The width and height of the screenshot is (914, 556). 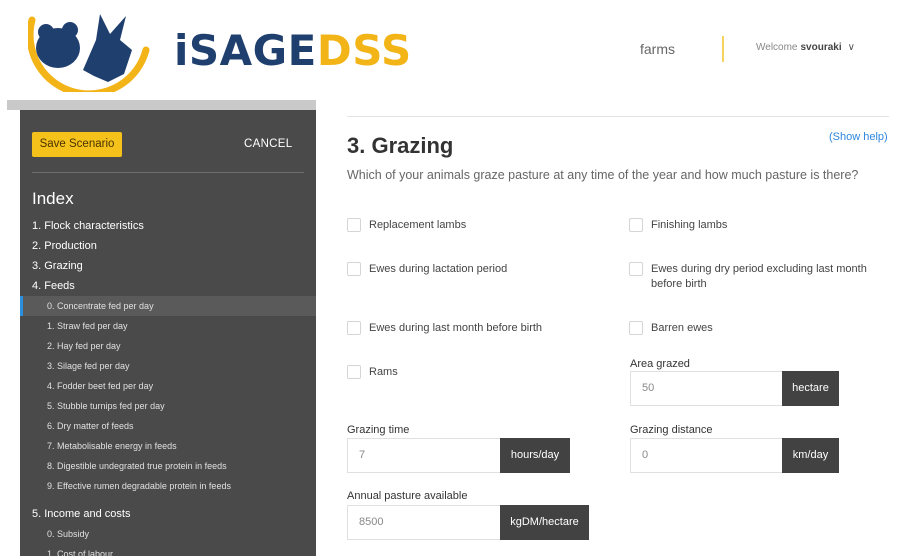 What do you see at coordinates (77, 144) in the screenshot?
I see `save-scenario-button: Save Scenario` at bounding box center [77, 144].